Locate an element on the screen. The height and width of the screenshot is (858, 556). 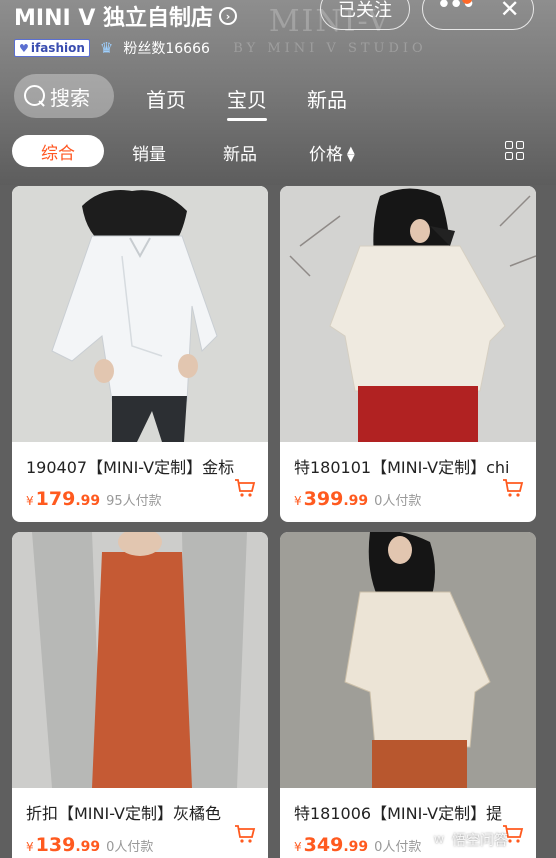
sold-count: 95人付款 is located at coordinates (134, 501).